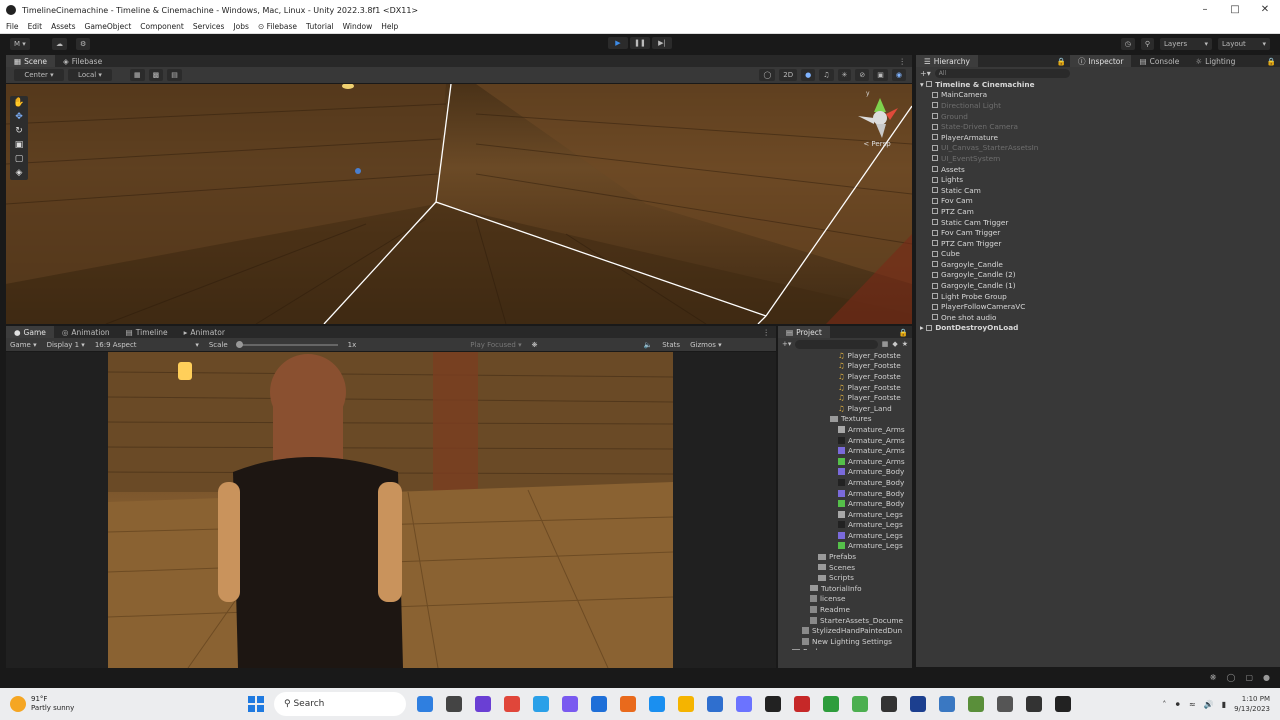  What do you see at coordinates (847, 609) in the screenshot?
I see `project-asset: Readme` at bounding box center [847, 609].